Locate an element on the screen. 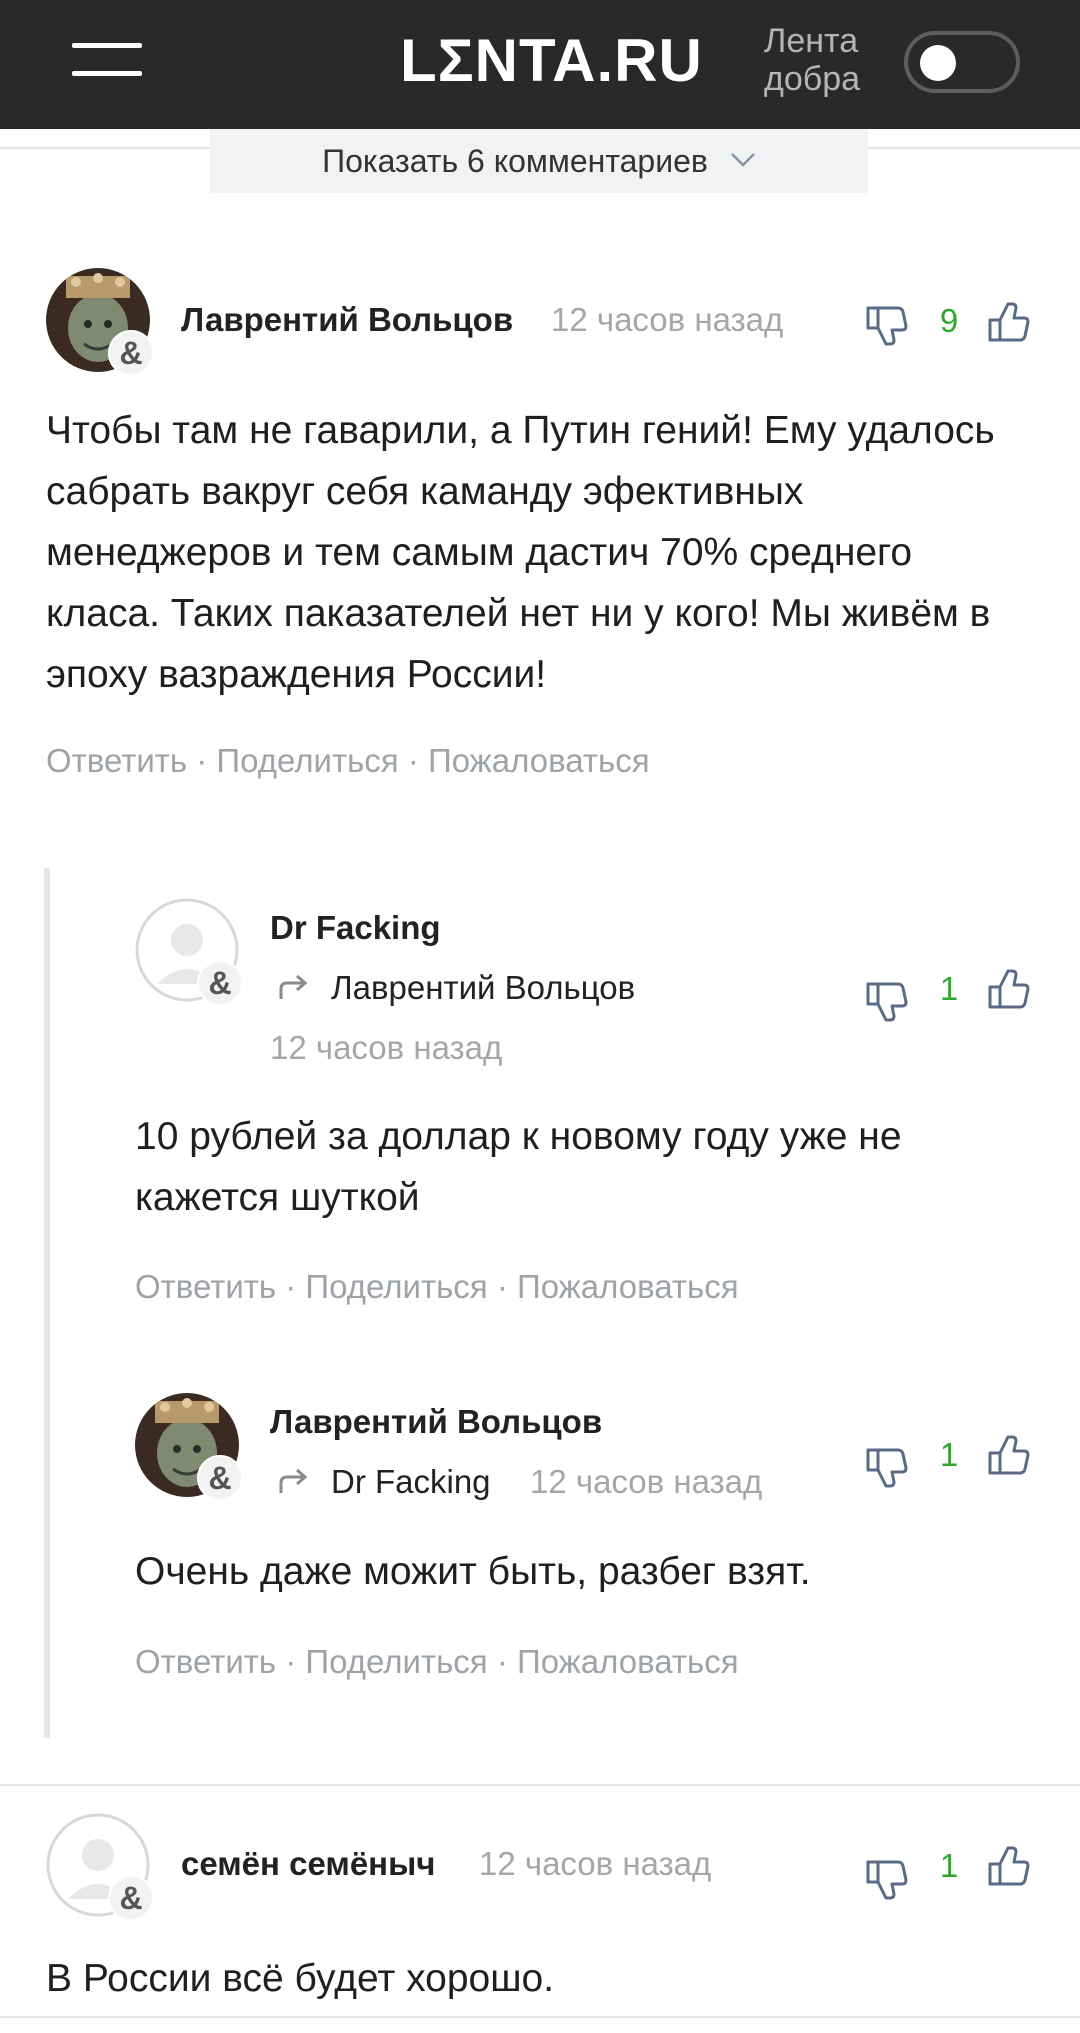 The image size is (1080, 2033). reply-to-author: Dr Facking is located at coordinates (411, 1482).